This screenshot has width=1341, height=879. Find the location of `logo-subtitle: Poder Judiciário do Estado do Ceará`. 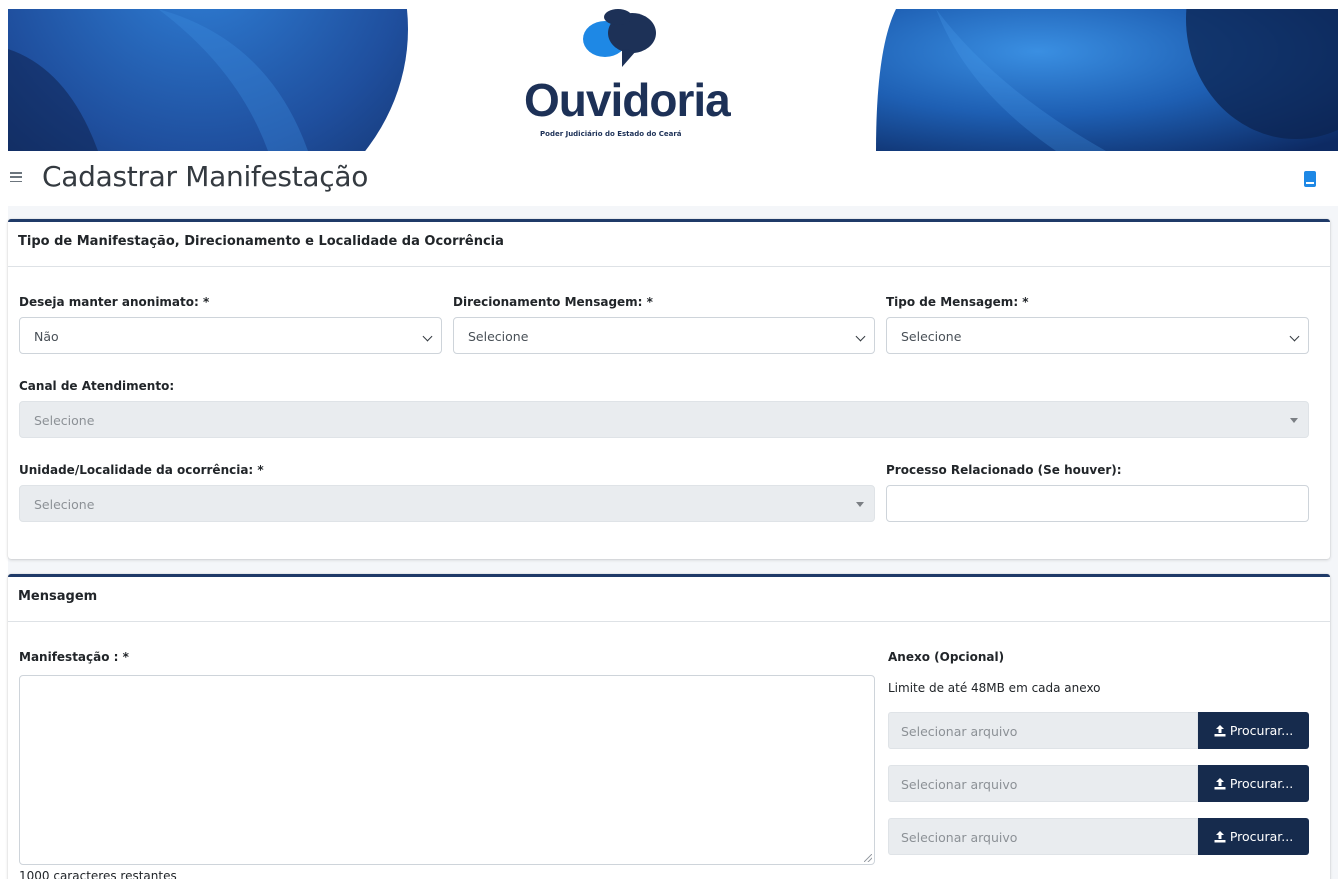

logo-subtitle: Poder Judiciário do Estado do Ceará is located at coordinates (611, 134).